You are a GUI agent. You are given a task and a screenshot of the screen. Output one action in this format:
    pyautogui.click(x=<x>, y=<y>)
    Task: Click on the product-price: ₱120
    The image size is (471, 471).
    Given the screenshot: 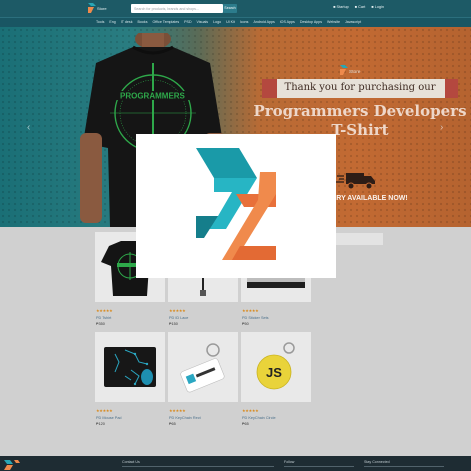 What is the action you would take?
    pyautogui.click(x=100, y=424)
    